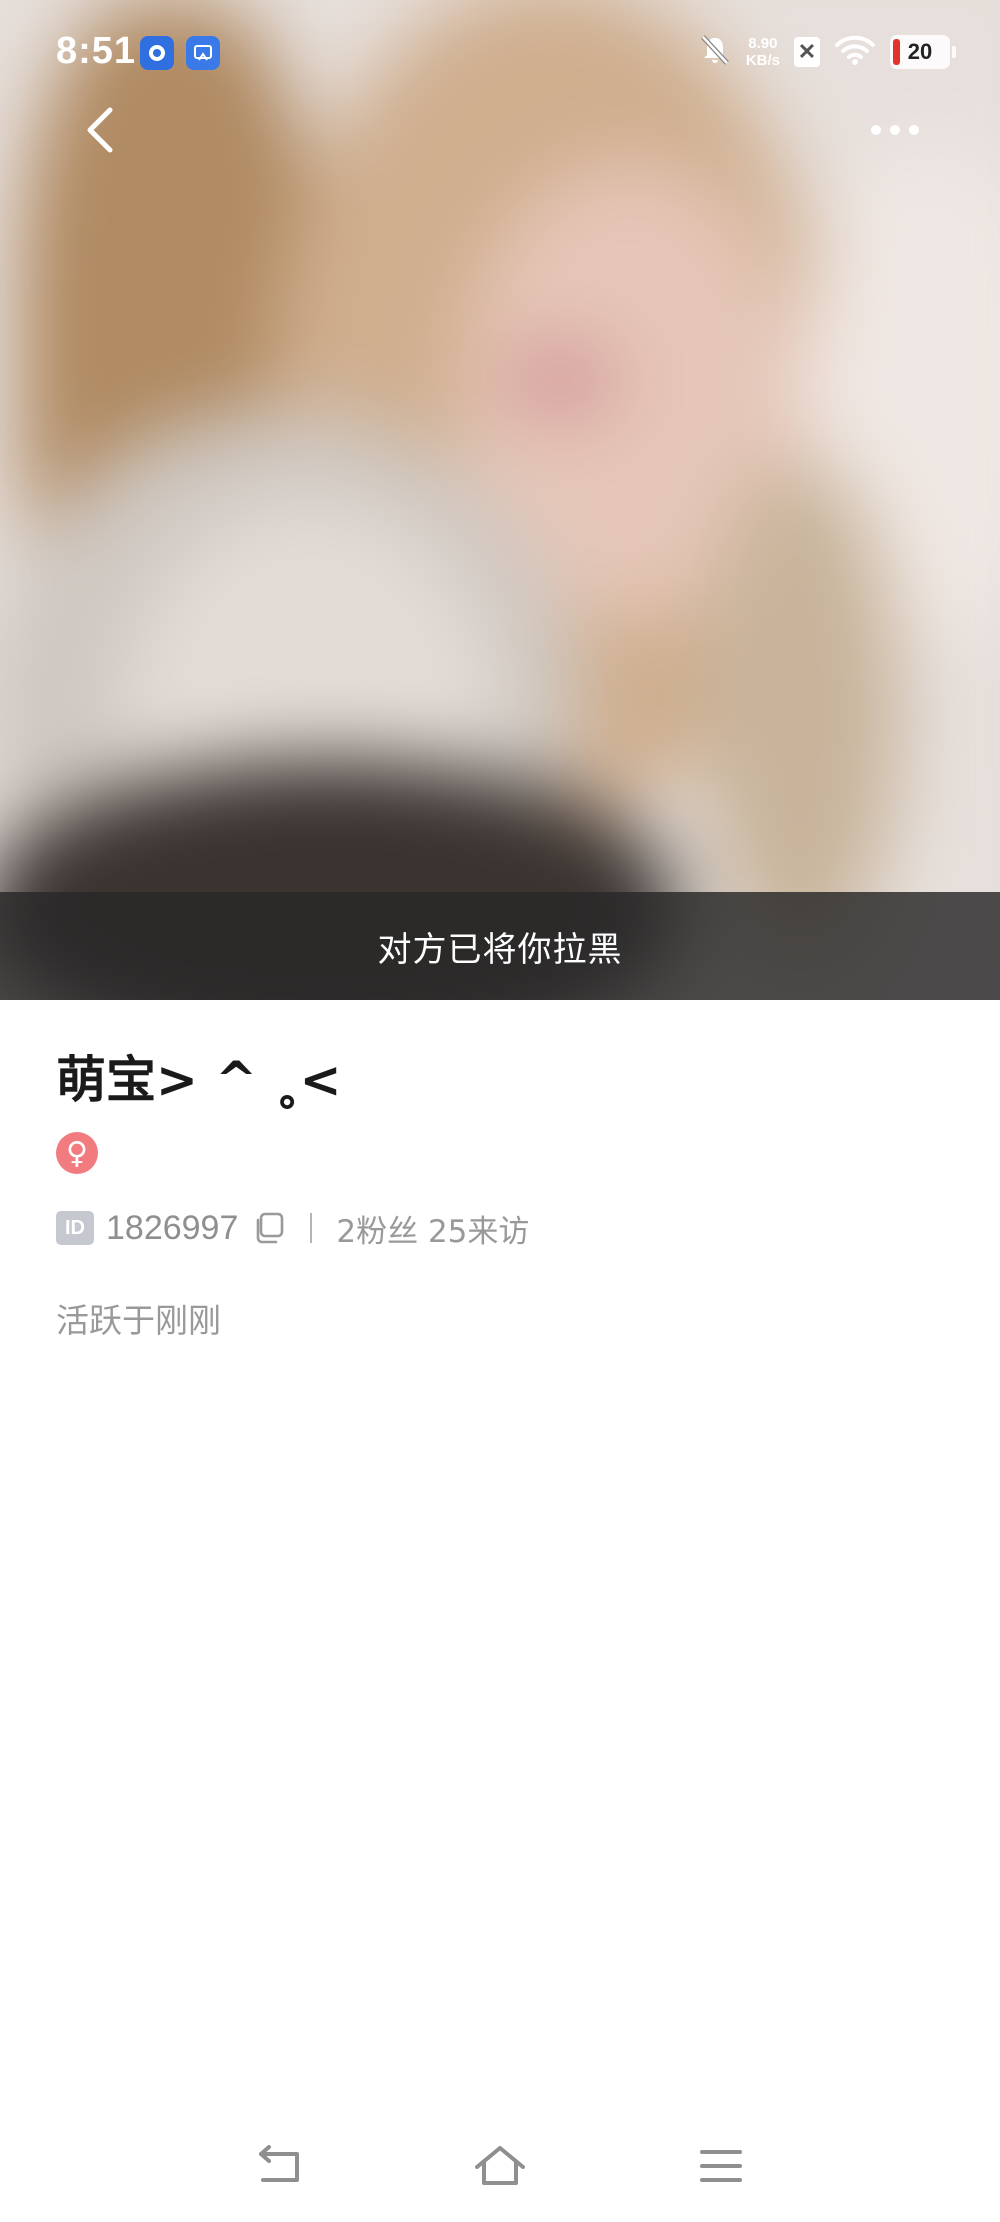 This screenshot has height=2222, width=1000. I want to click on home-icon, so click(500, 2165).